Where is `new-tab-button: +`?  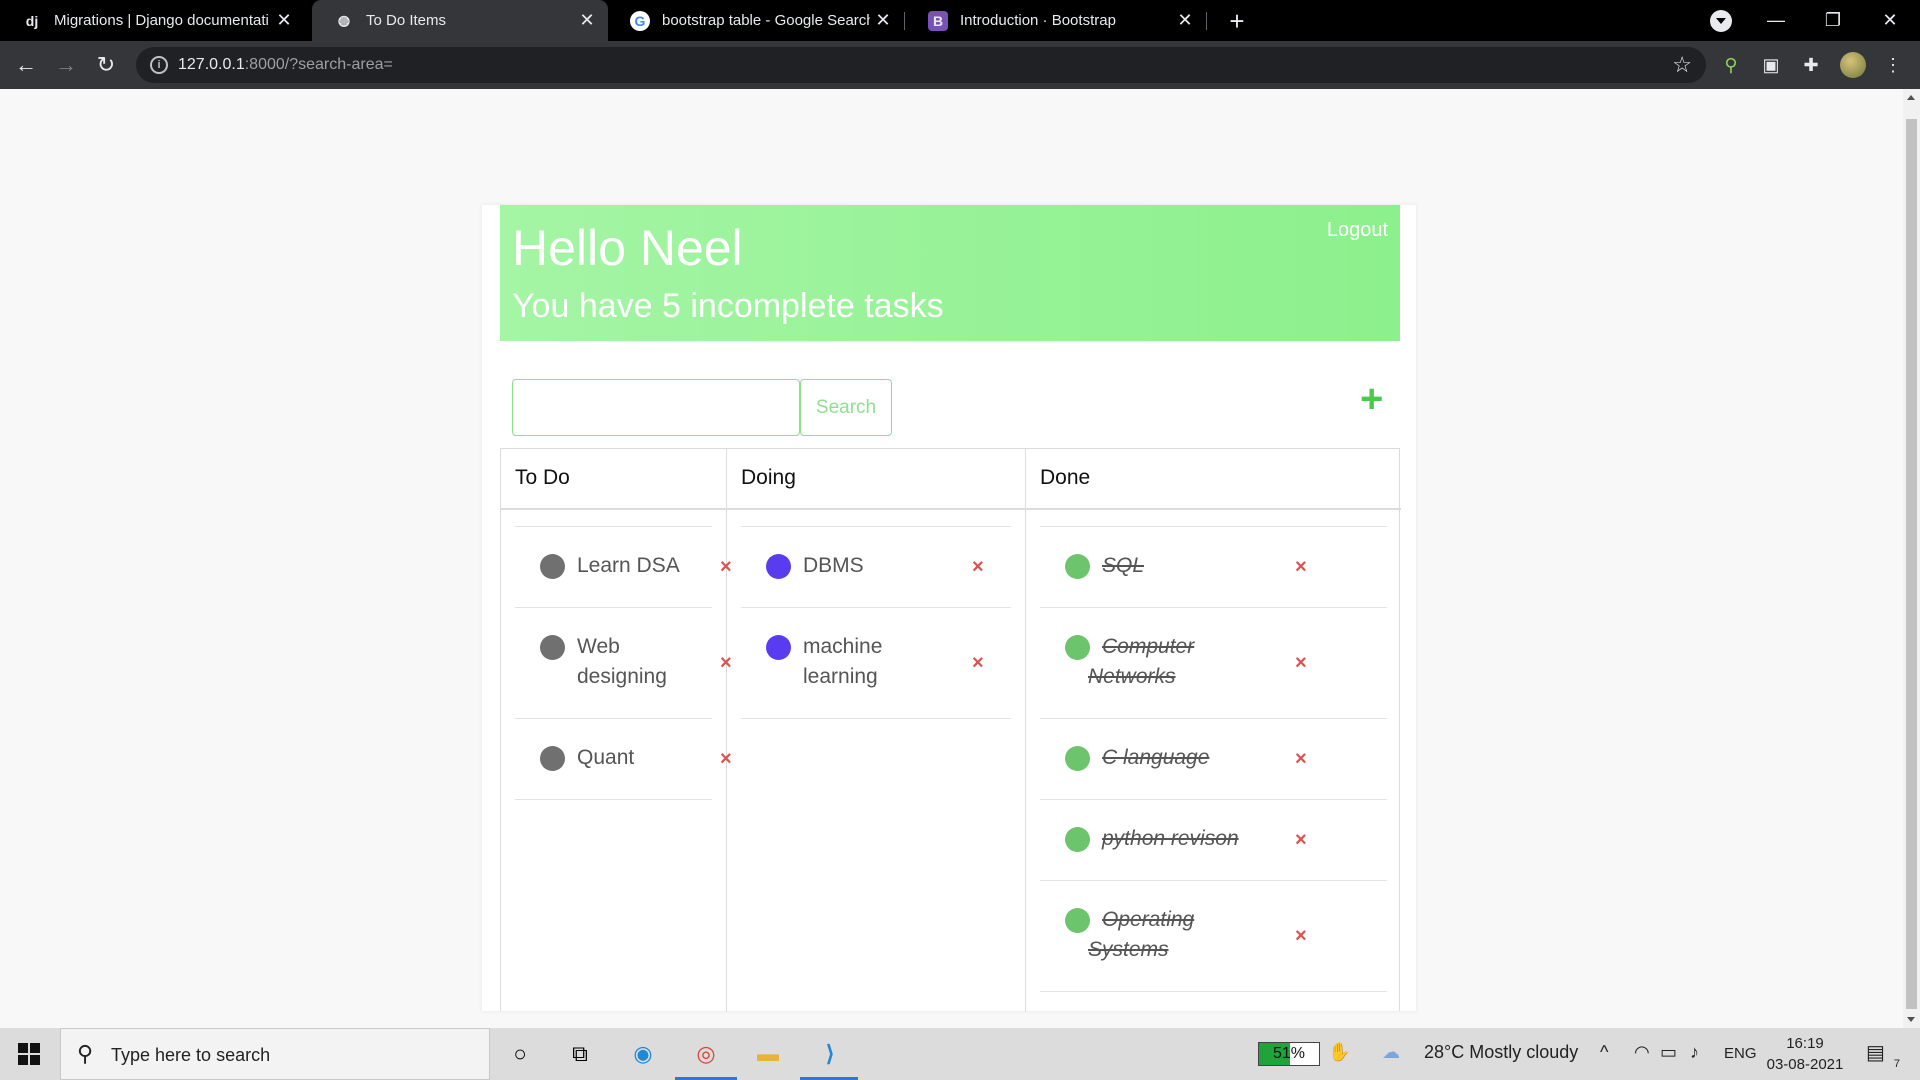 new-tab-button: + is located at coordinates (1237, 21).